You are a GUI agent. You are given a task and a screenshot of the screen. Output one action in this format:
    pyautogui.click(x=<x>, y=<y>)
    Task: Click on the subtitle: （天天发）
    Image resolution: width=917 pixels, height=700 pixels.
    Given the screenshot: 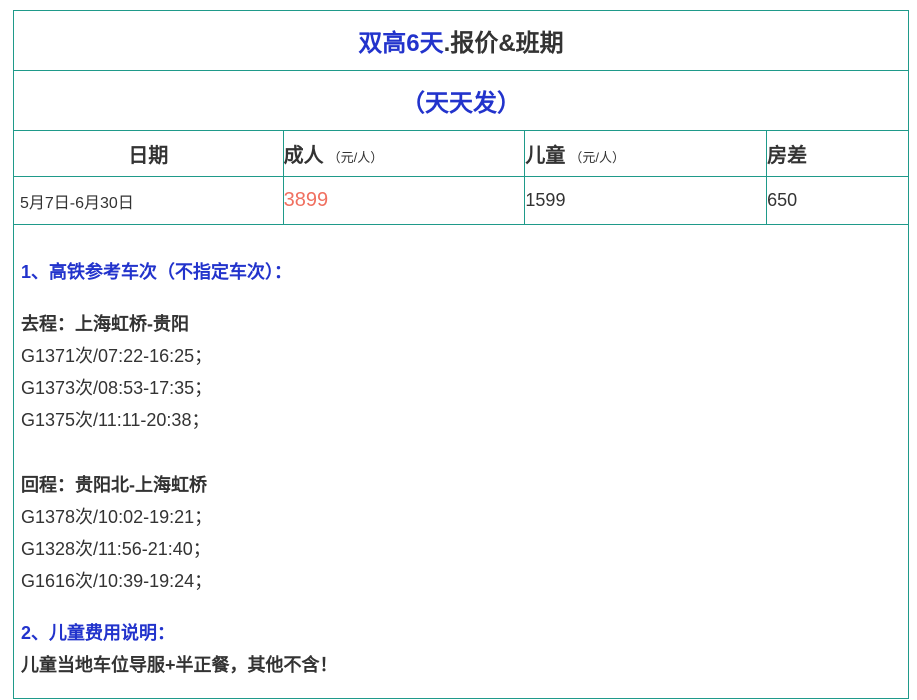 What is the action you would take?
    pyautogui.click(x=461, y=100)
    